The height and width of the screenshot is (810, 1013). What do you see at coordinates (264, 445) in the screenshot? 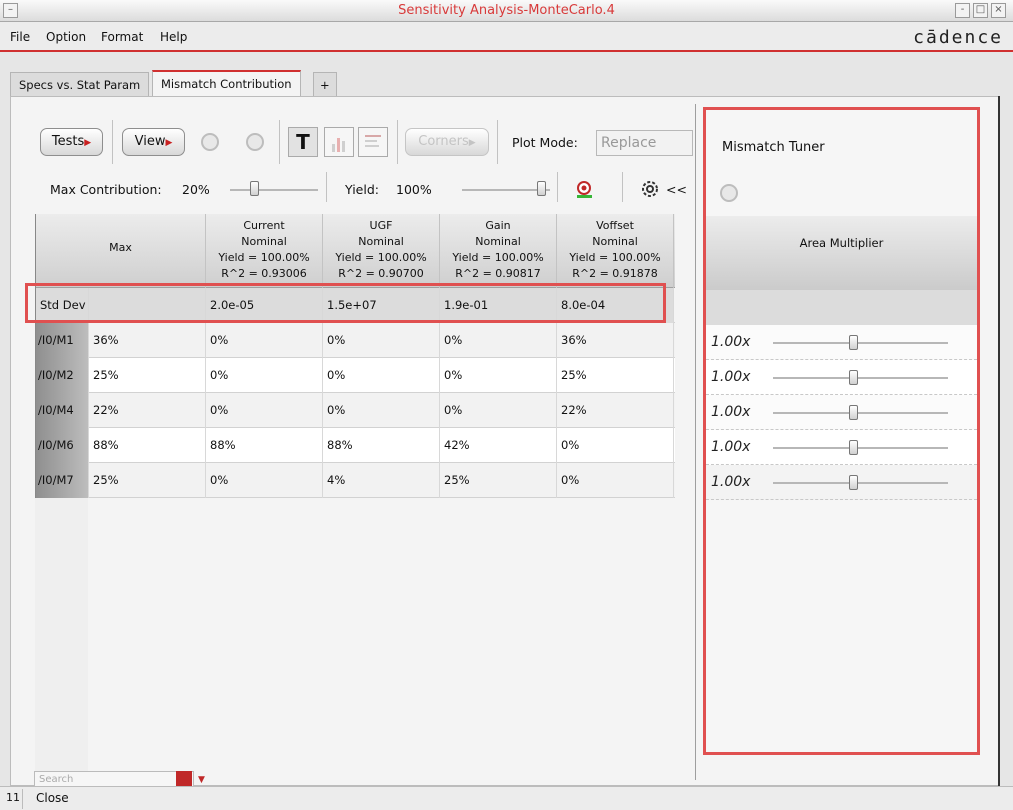
I see `table-cell: 88%` at bounding box center [264, 445].